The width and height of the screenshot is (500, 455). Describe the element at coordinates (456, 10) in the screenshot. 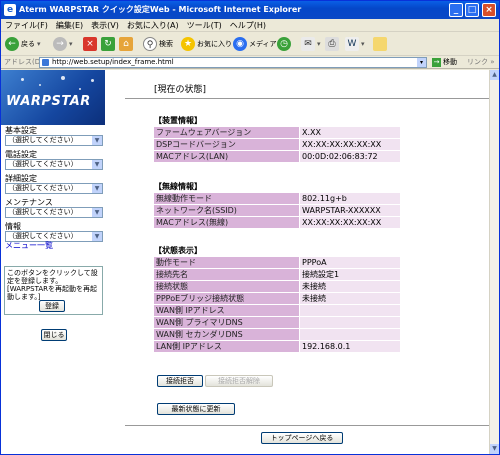

I see `minimize-button: _` at that location.